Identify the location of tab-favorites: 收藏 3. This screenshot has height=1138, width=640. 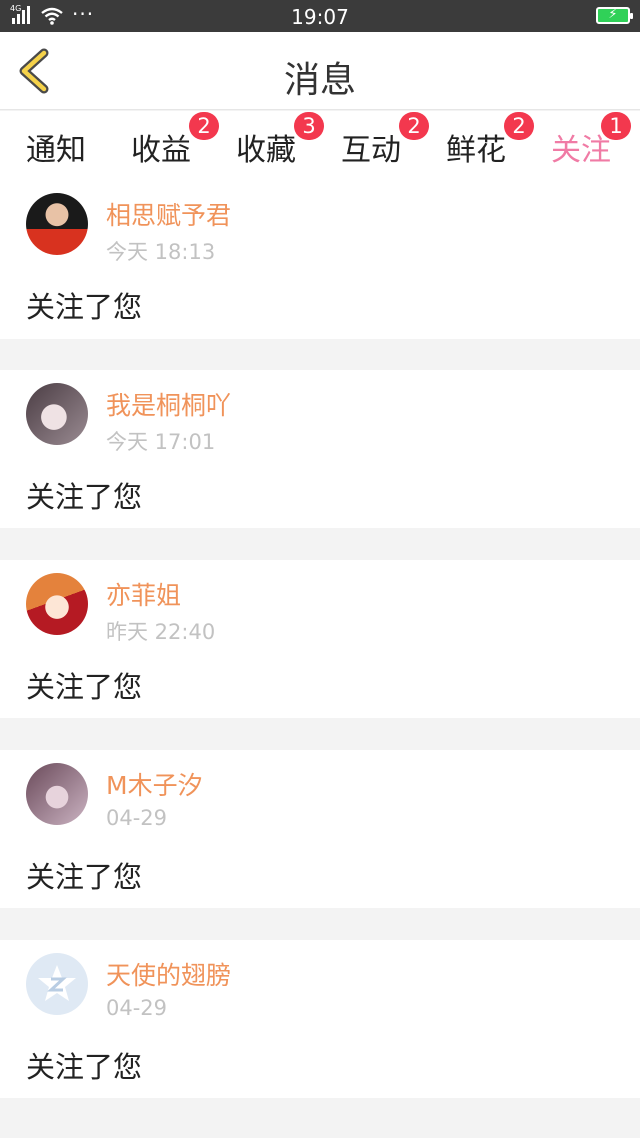
(280, 140).